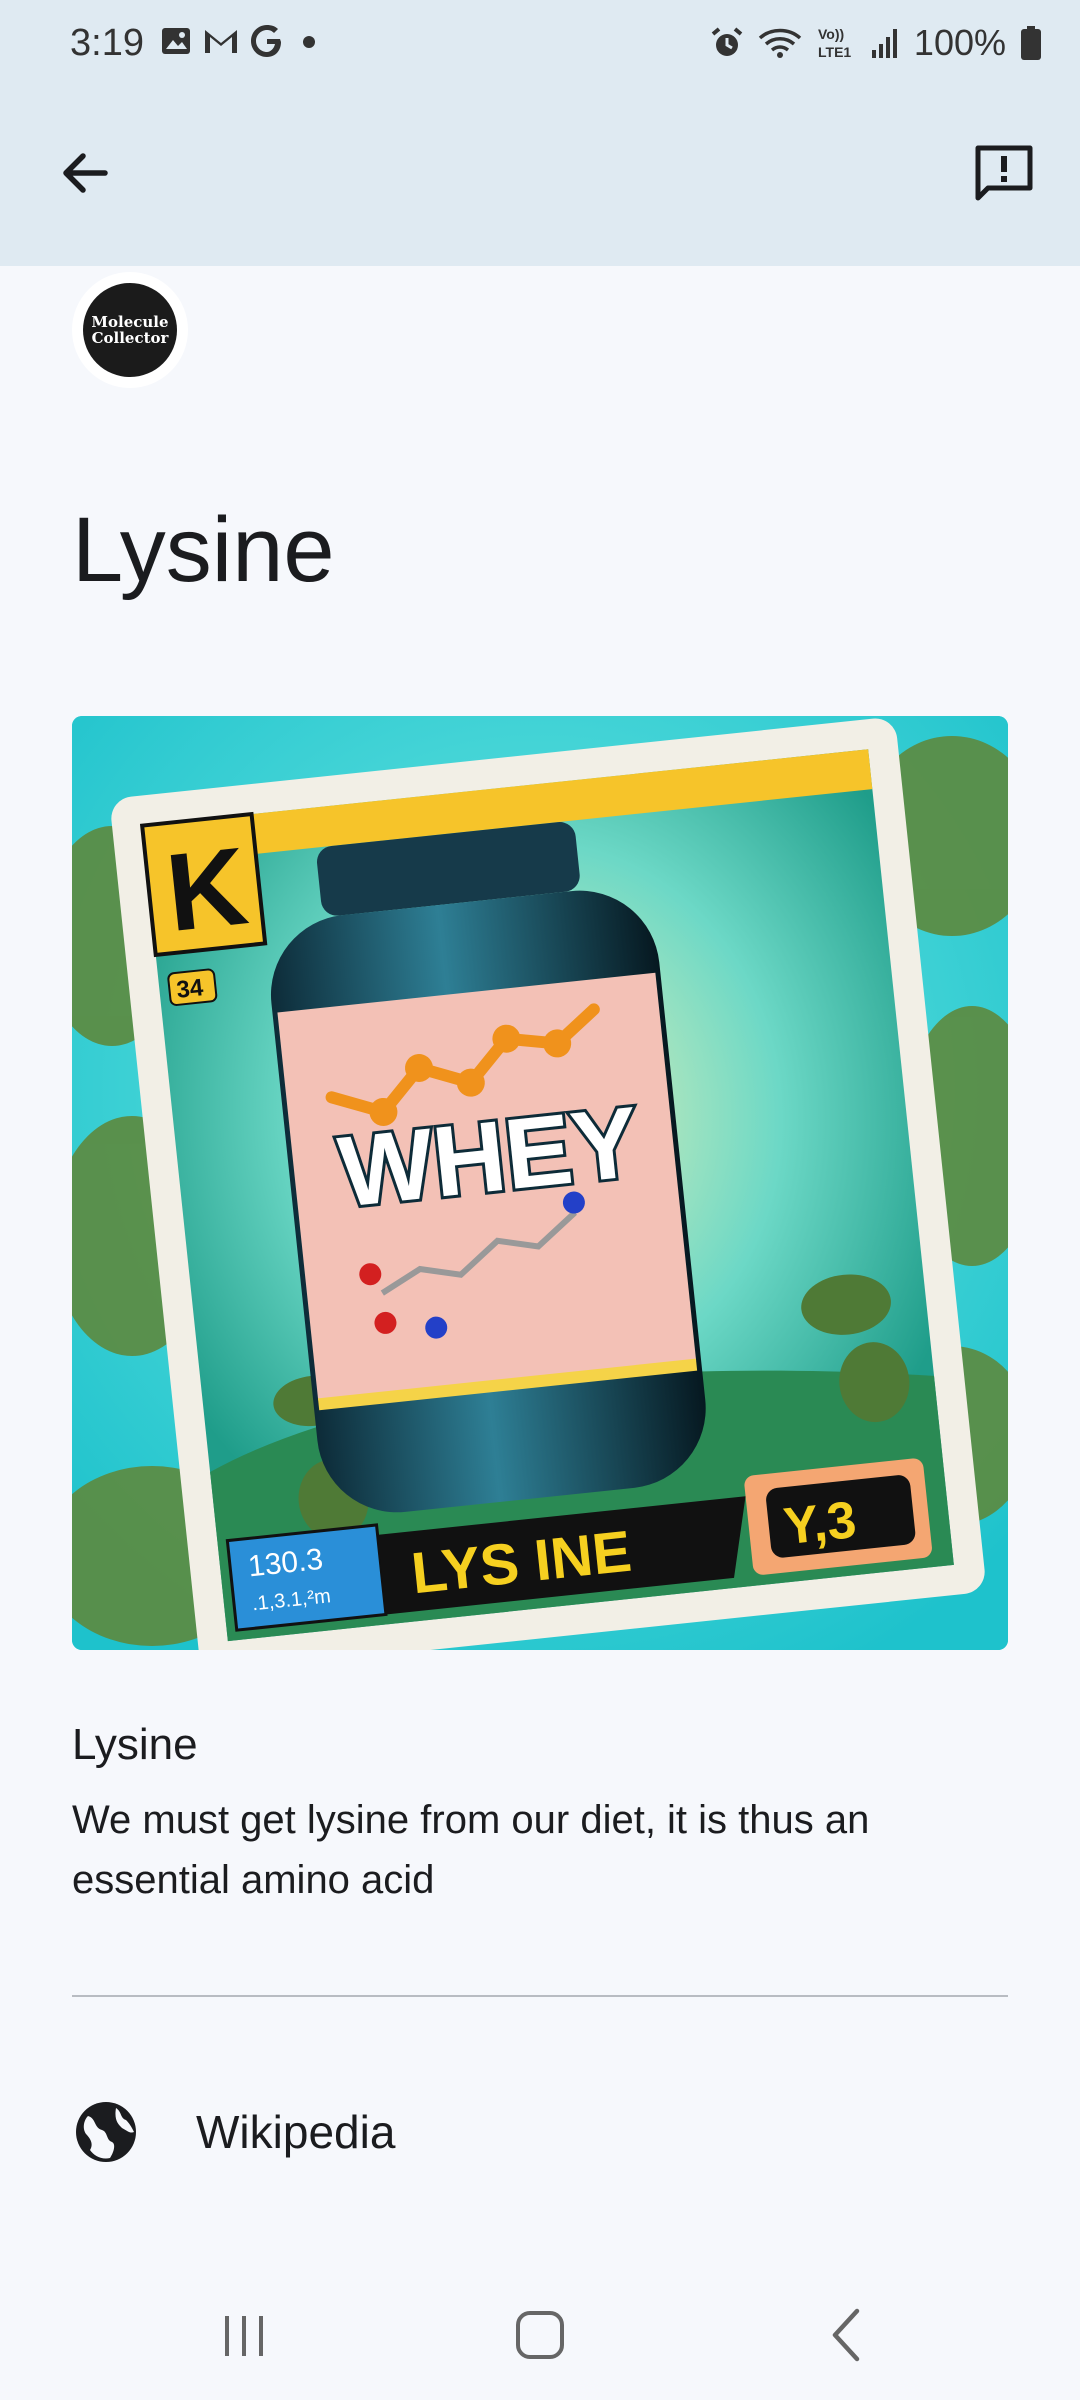 Image resolution: width=1080 pixels, height=2400 pixels. Describe the element at coordinates (130, 322) in the screenshot. I see `logo-text-line1: Molecule` at that location.